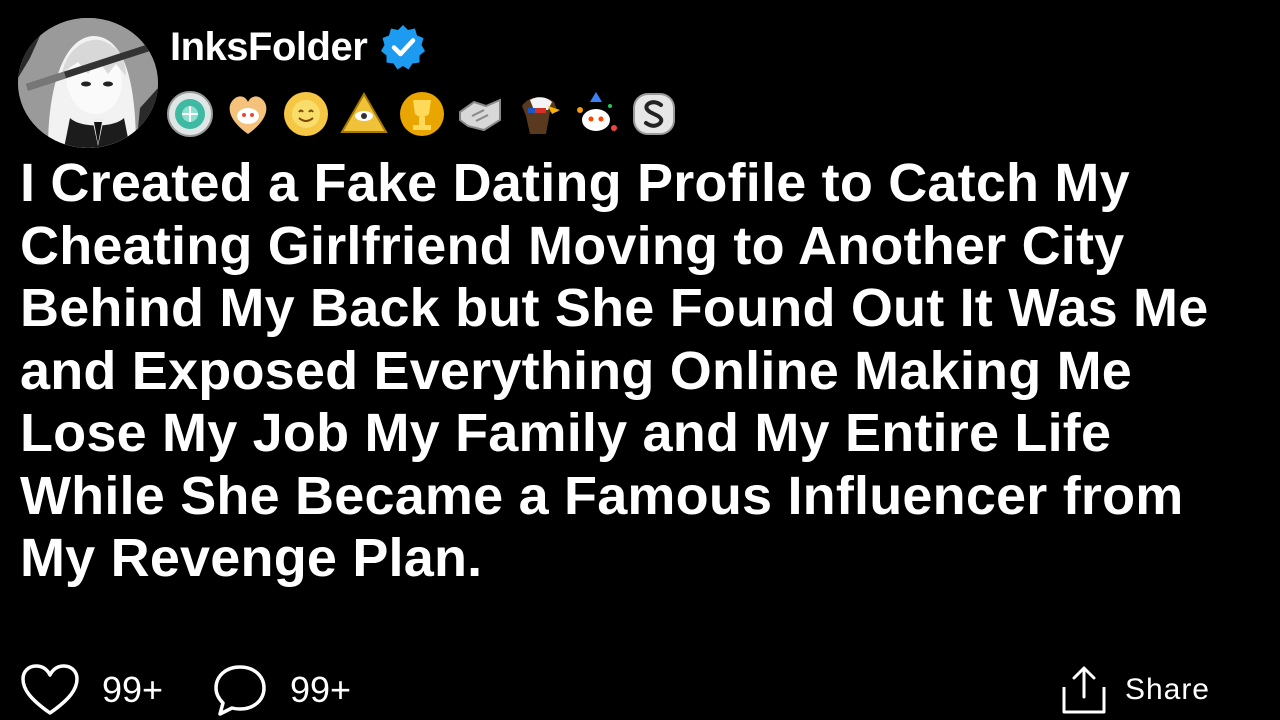 This screenshot has height=720, width=1280. I want to click on comment-count: 99+, so click(321, 689).